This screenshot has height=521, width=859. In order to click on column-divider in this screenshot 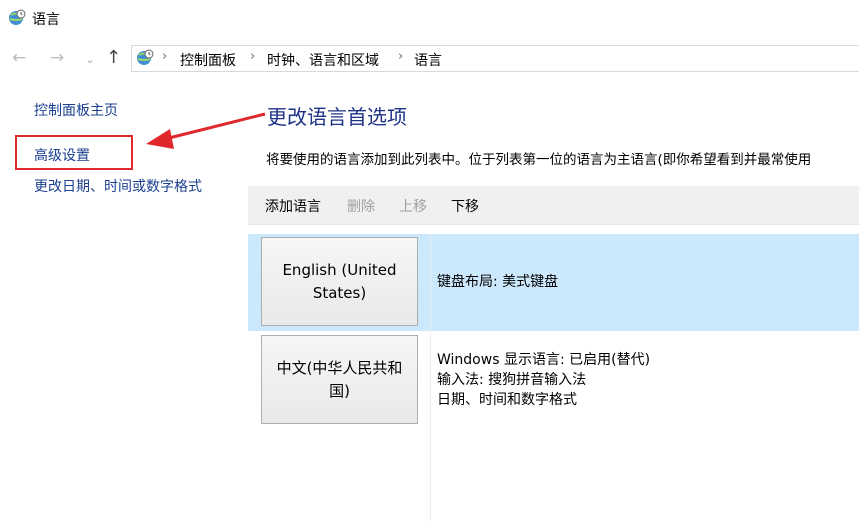, I will do `click(430, 377)`.